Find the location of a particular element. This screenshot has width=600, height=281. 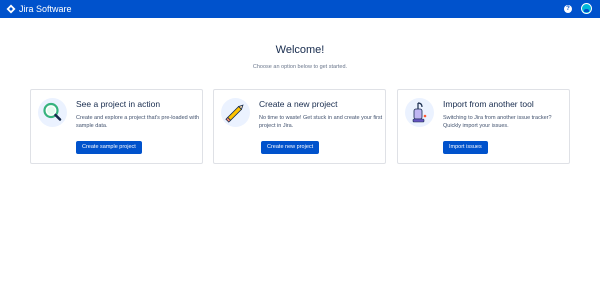

create-new-project-button: Create new project is located at coordinates (290, 147).